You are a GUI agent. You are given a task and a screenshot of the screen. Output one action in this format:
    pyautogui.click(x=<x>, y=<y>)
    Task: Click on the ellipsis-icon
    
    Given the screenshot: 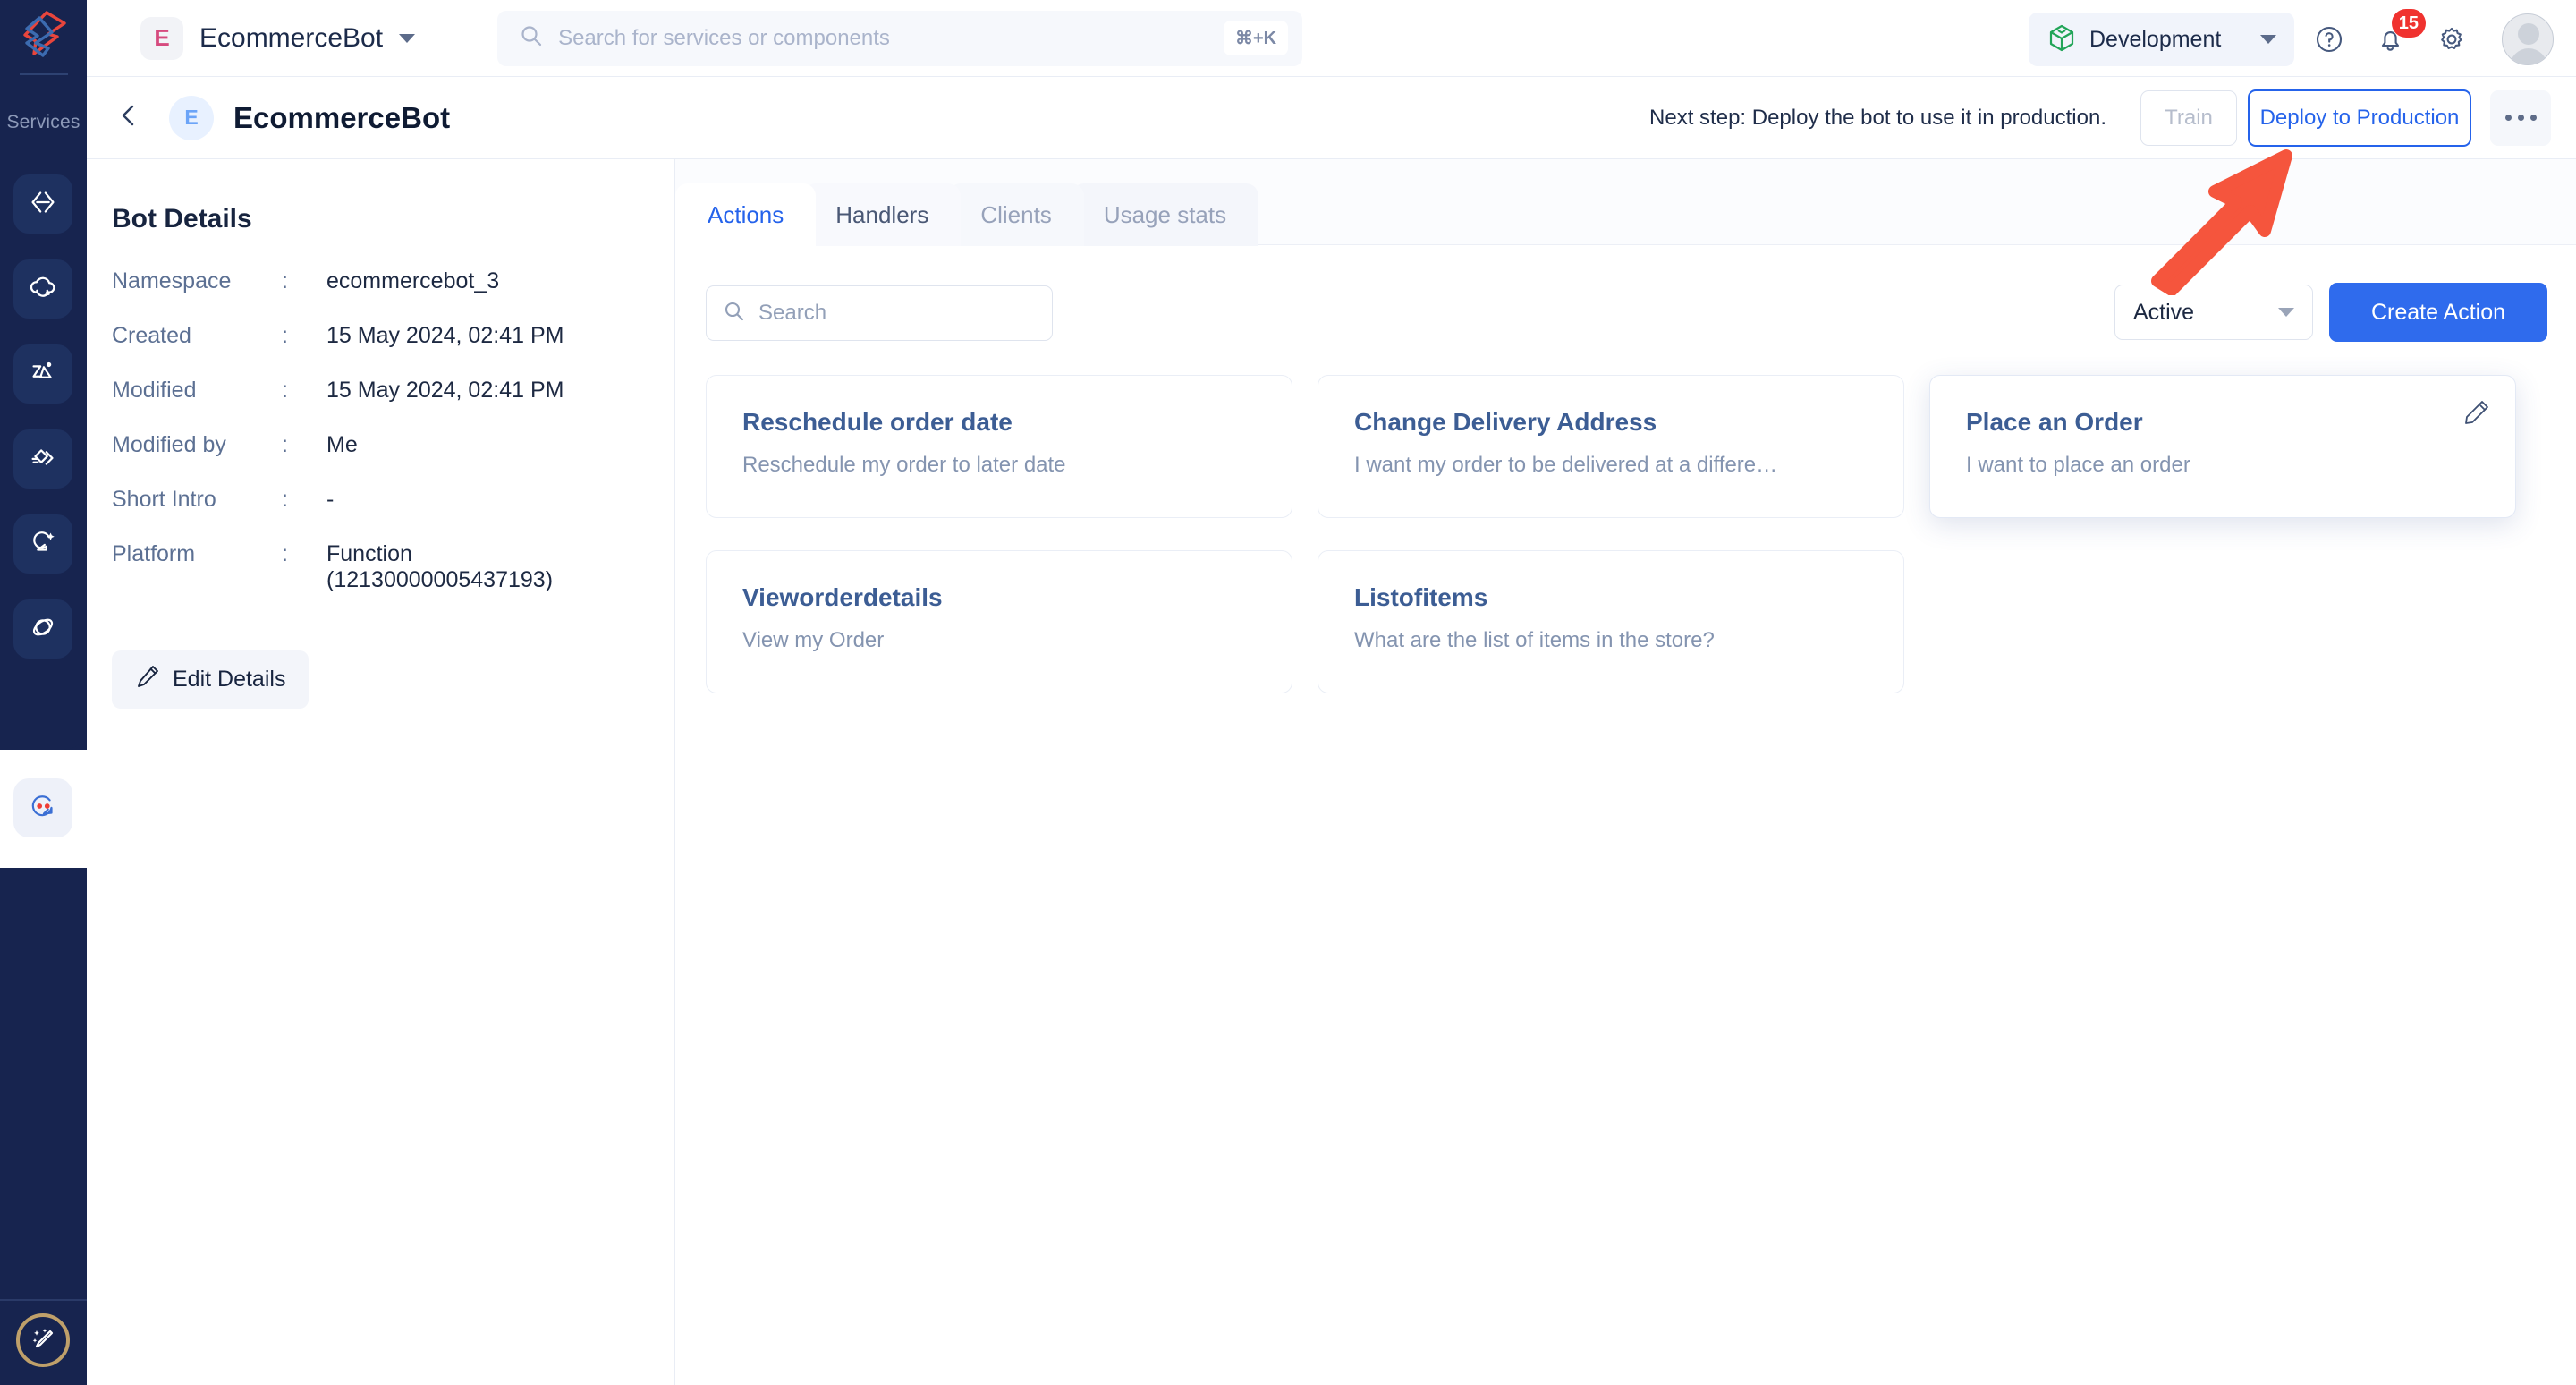 What is the action you would take?
    pyautogui.click(x=2520, y=117)
    